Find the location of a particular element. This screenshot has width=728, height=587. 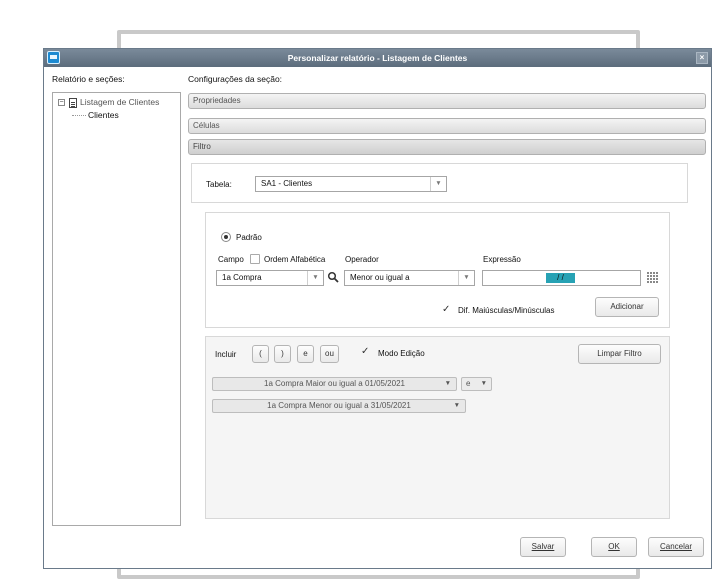

tree-root-label: Listagem de Clientes is located at coordinates (120, 102).